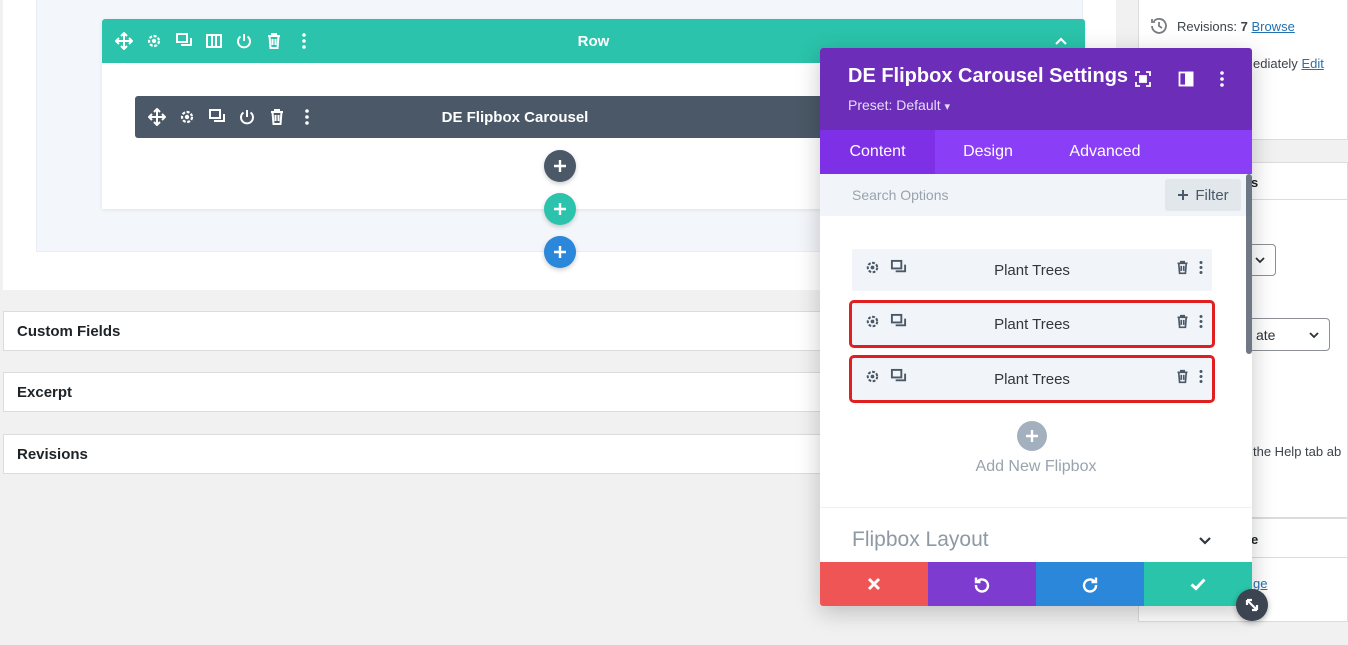 Image resolution: width=1348 pixels, height=645 pixels. What do you see at coordinates (1312, 63) in the screenshot?
I see `edit-publish-link: Edit` at bounding box center [1312, 63].